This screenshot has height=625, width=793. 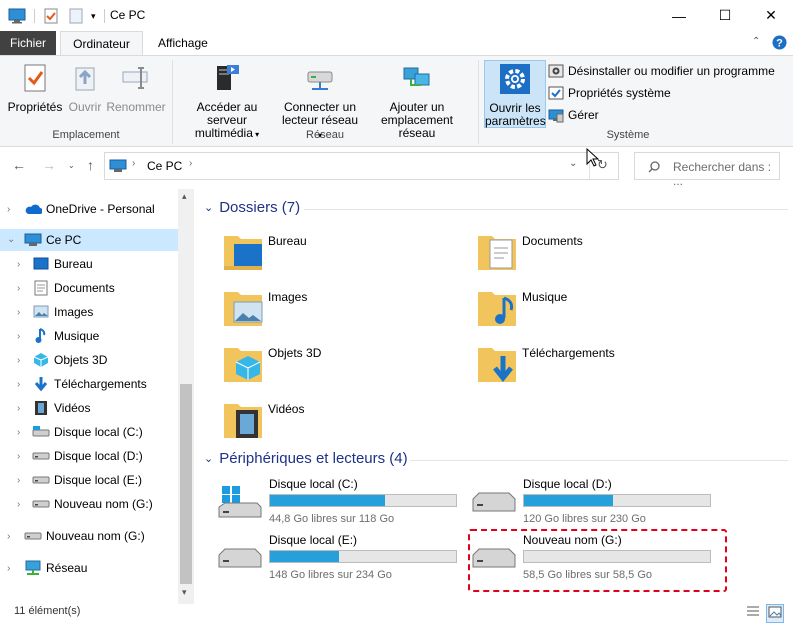 I want to click on scroll-down-icon: ▾, so click(x=184, y=592).